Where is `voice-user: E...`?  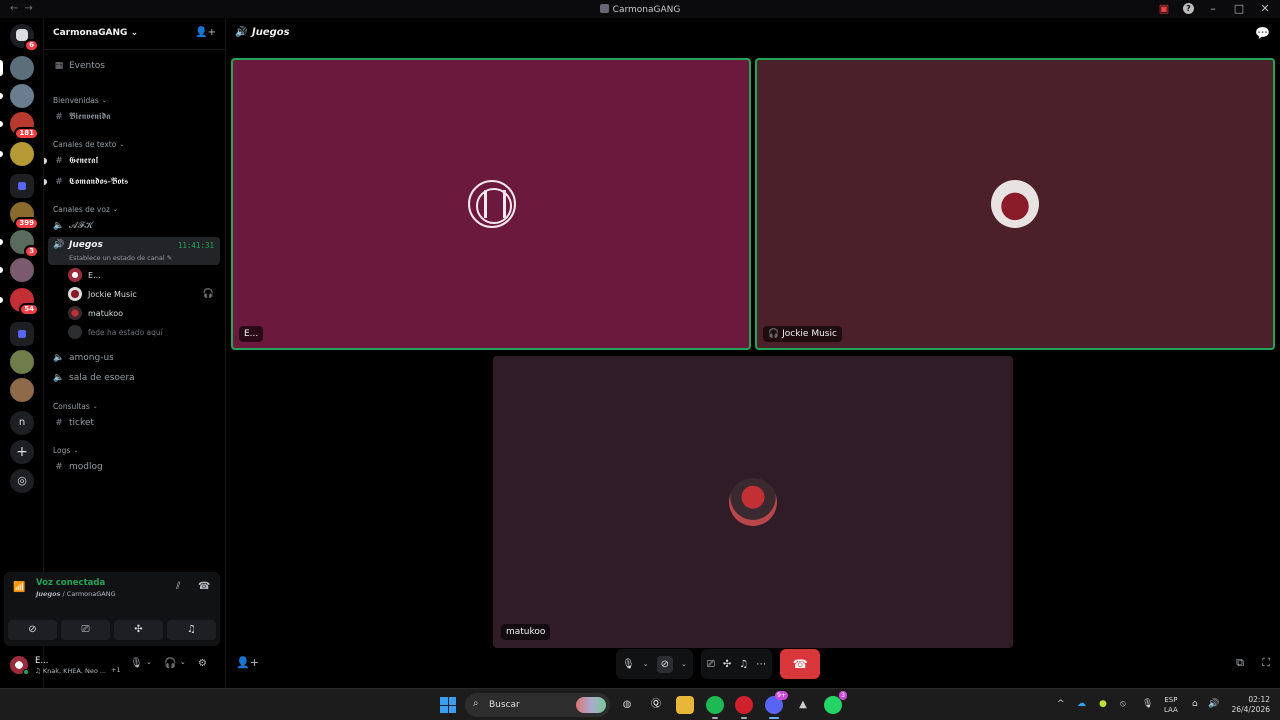 voice-user: E... is located at coordinates (143, 275).